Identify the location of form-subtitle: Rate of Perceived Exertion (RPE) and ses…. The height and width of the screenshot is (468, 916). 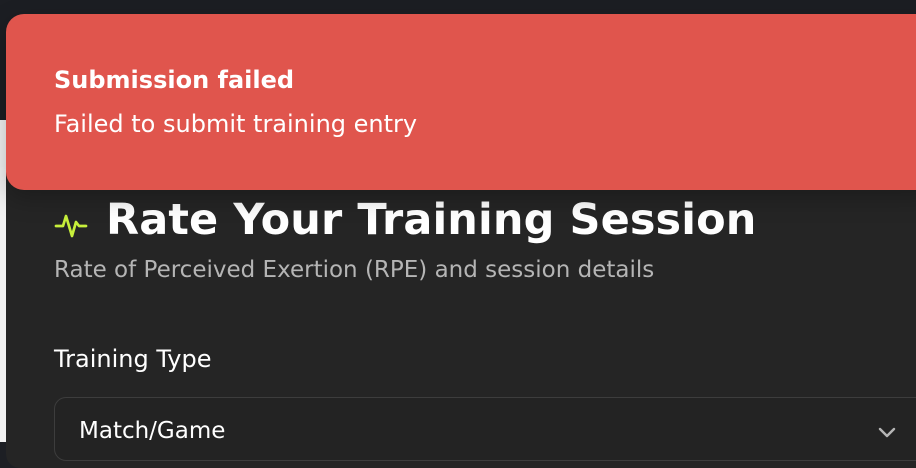
(354, 270).